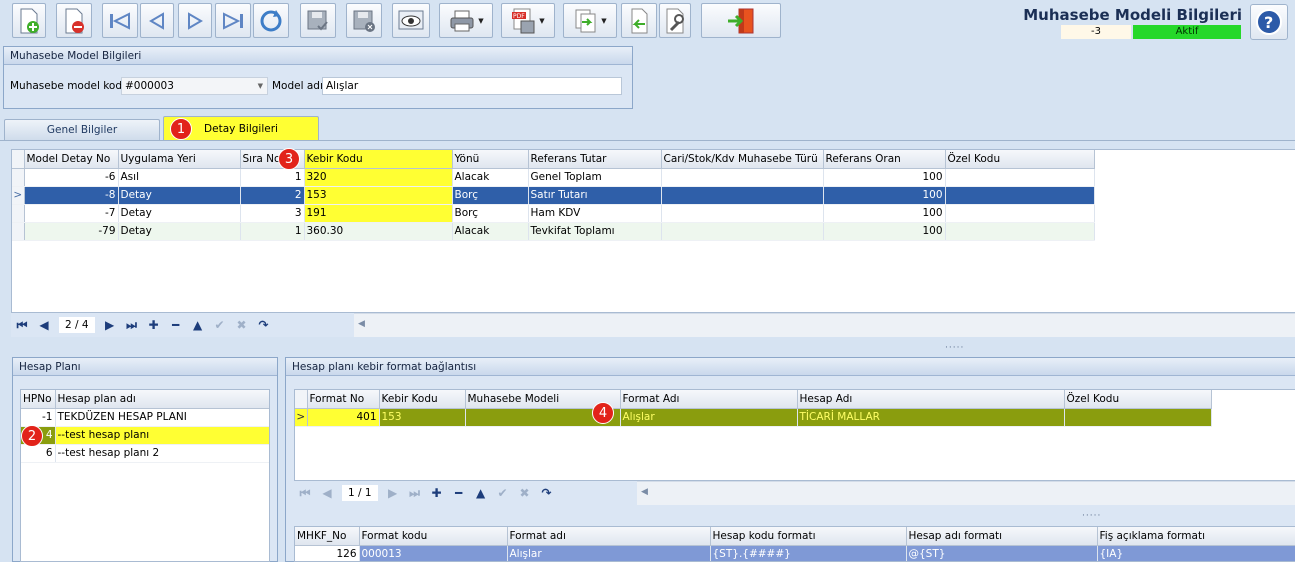  What do you see at coordinates (675, 20) in the screenshot?
I see `tools-button` at bounding box center [675, 20].